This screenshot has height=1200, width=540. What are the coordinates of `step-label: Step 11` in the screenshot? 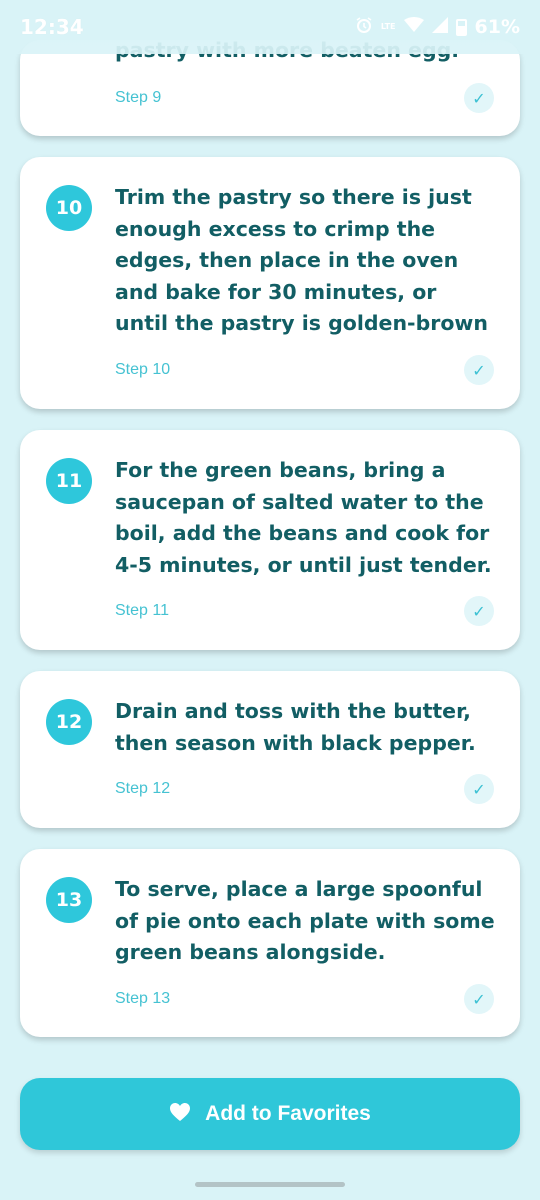 It's located at (142, 610).